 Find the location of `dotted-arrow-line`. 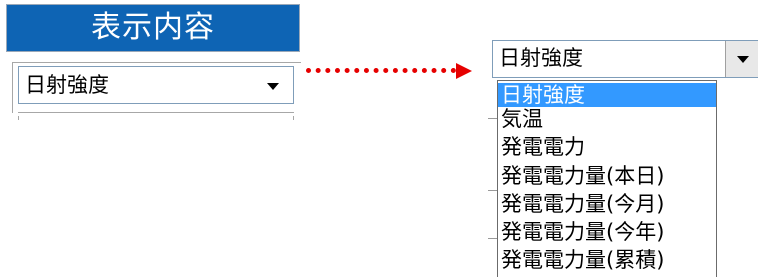

dotted-arrow-line is located at coordinates (381, 70).